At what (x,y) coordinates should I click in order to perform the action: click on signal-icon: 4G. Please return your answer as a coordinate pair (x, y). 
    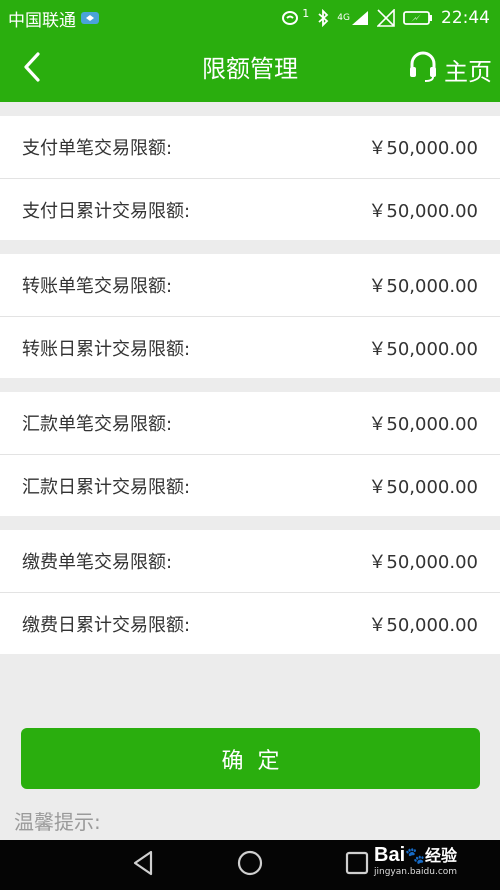
    Looking at the image, I should click on (353, 18).